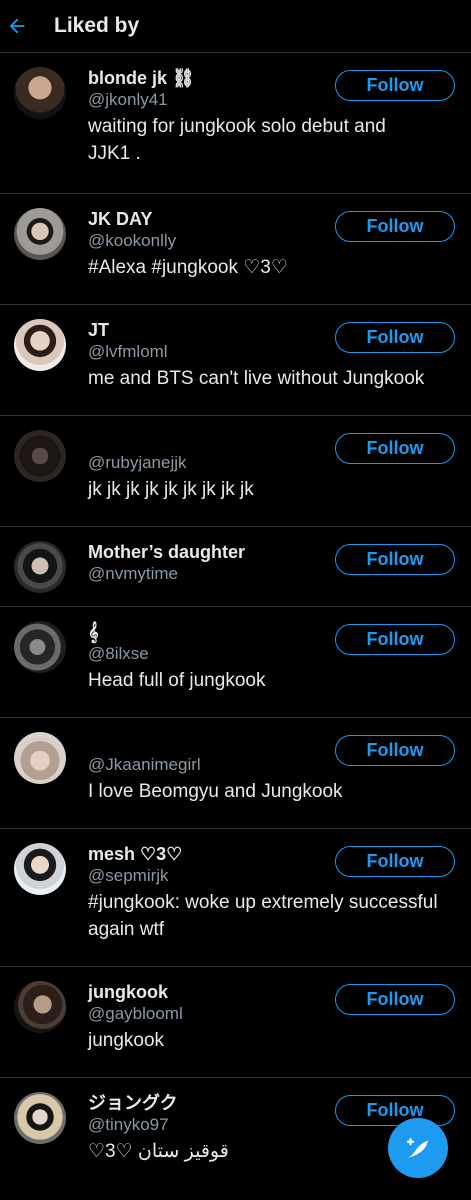 The image size is (471, 1200). I want to click on user-bio: Head full of jungkook, so click(177, 680).